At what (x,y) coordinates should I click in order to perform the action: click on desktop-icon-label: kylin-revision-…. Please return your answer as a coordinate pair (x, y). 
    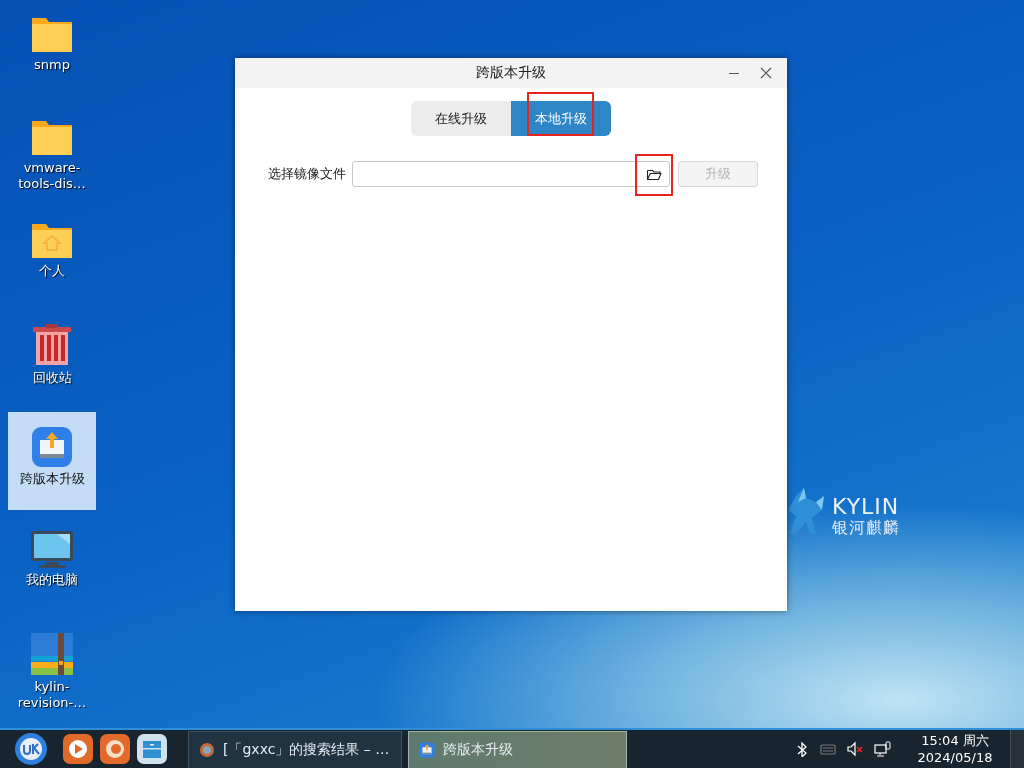
    Looking at the image, I should click on (52, 695).